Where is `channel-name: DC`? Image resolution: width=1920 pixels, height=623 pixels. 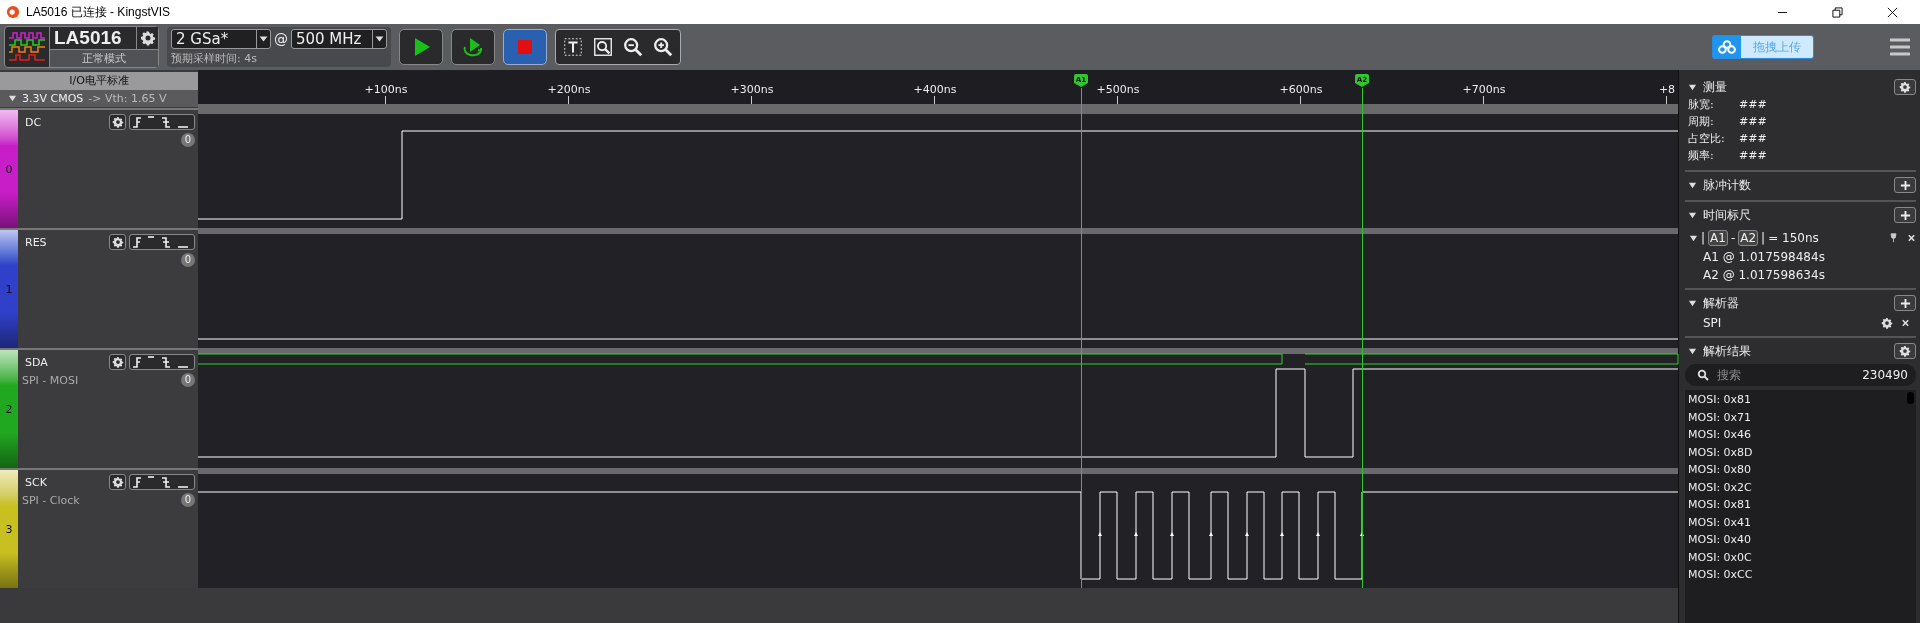 channel-name: DC is located at coordinates (33, 122).